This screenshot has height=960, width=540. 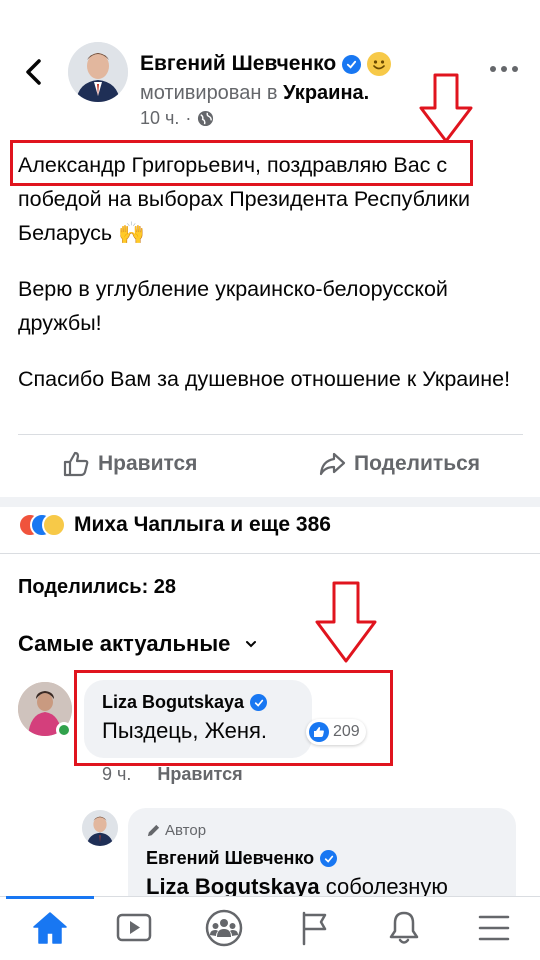 I want to click on comment-meta: 9 ч. Нравится, so click(x=172, y=774).